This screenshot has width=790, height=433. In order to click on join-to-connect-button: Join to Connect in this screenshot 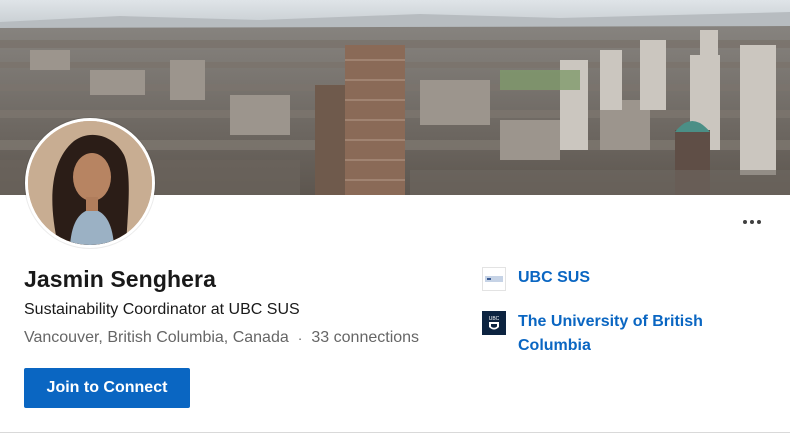, I will do `click(107, 388)`.